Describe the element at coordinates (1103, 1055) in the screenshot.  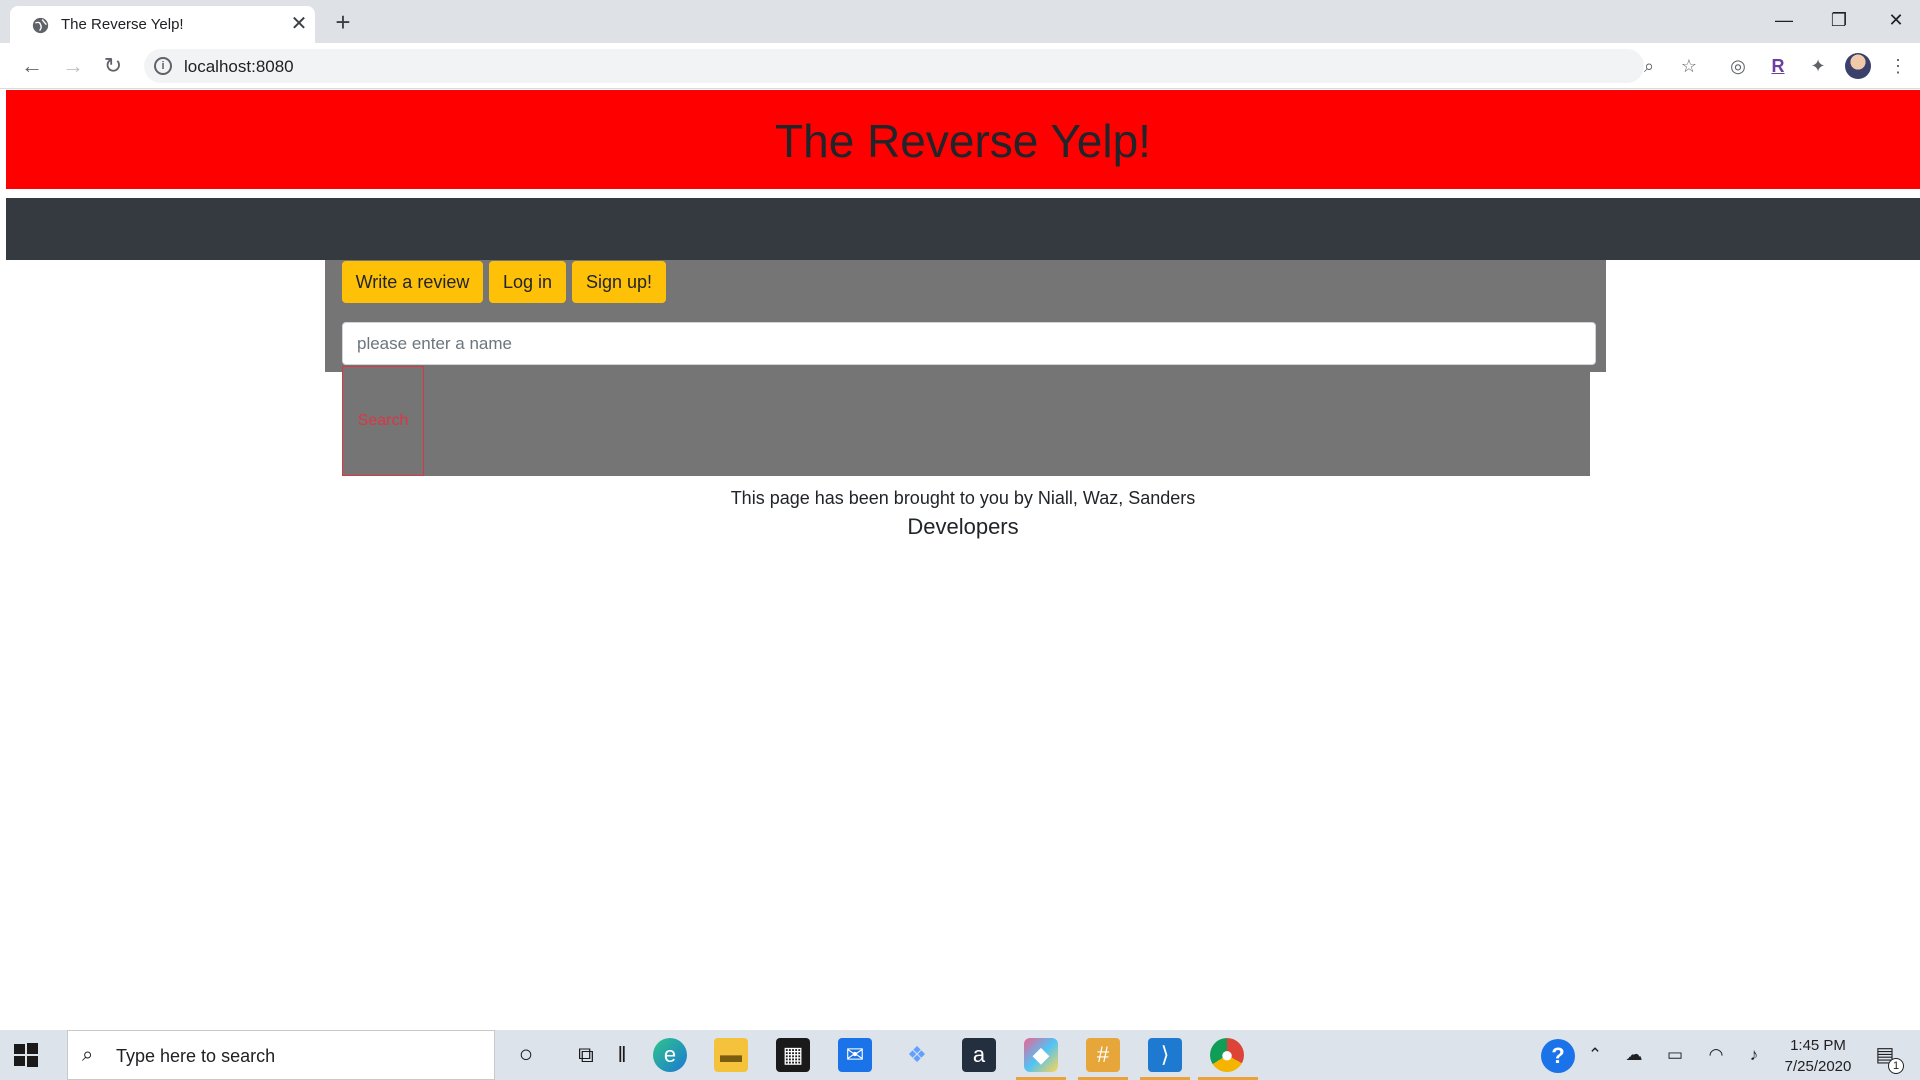
I see `slack-icon: #` at that location.